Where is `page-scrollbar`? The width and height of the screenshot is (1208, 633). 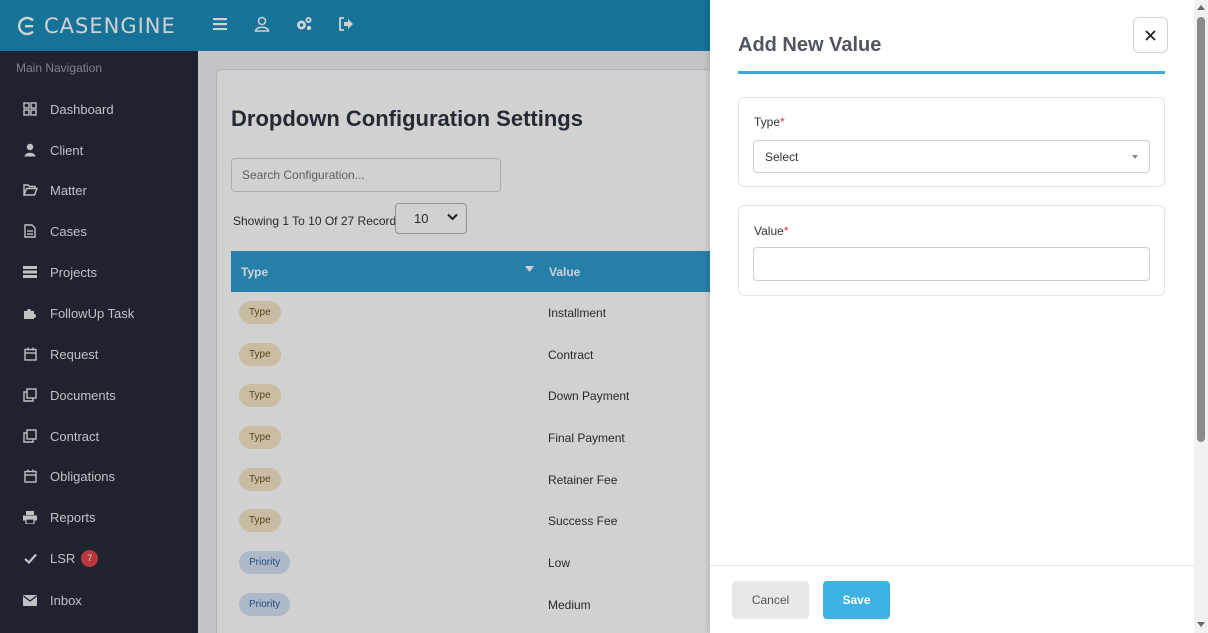
page-scrollbar is located at coordinates (1201, 316).